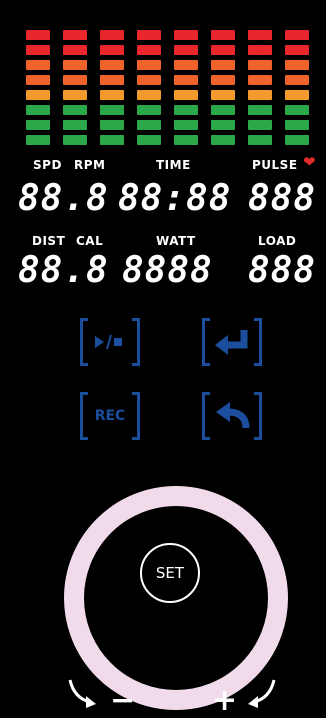 This screenshot has width=326, height=718. I want to click on back-button, so click(232, 416).